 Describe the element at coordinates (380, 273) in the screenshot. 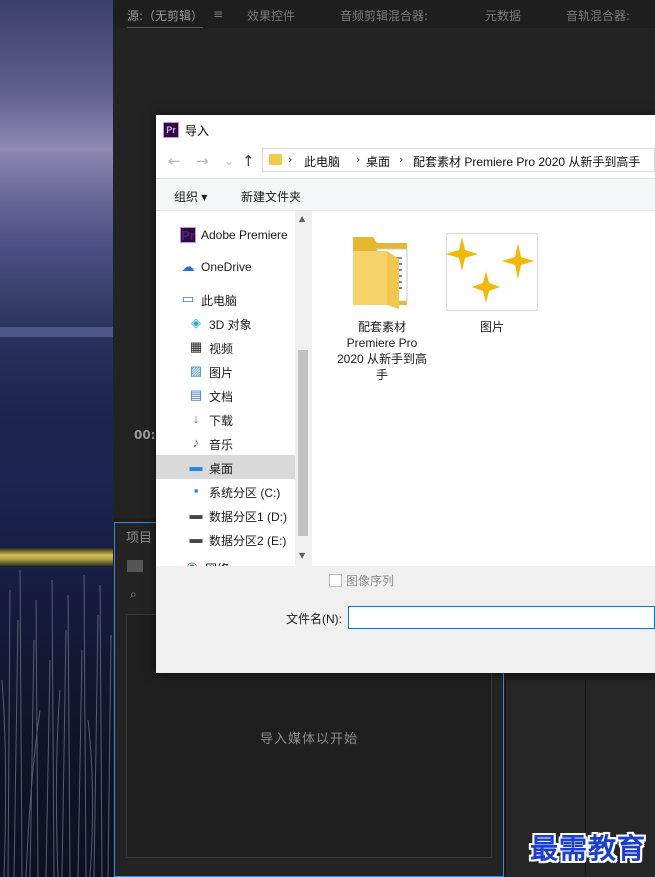

I see `folder-with-files-icon` at that location.